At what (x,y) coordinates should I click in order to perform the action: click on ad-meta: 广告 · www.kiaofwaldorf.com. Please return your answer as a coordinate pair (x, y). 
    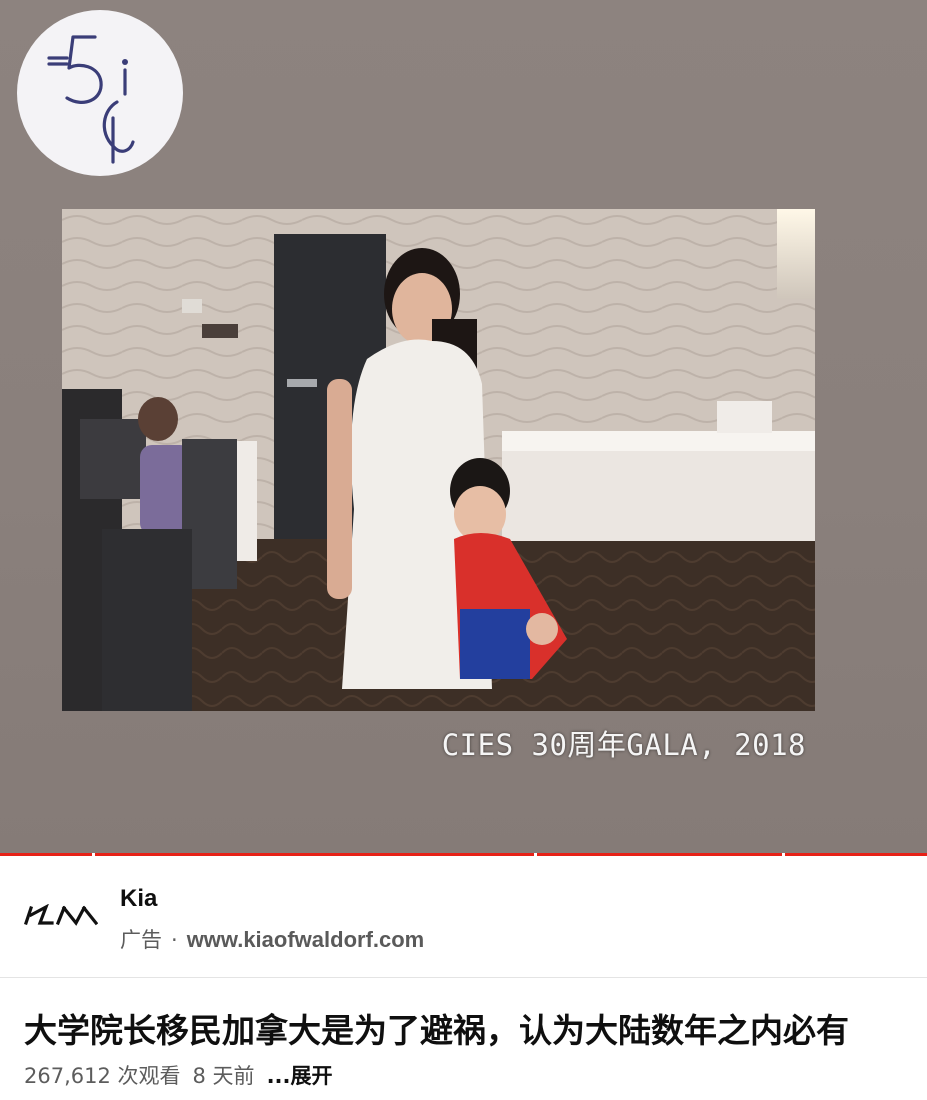
    Looking at the image, I should click on (272, 939).